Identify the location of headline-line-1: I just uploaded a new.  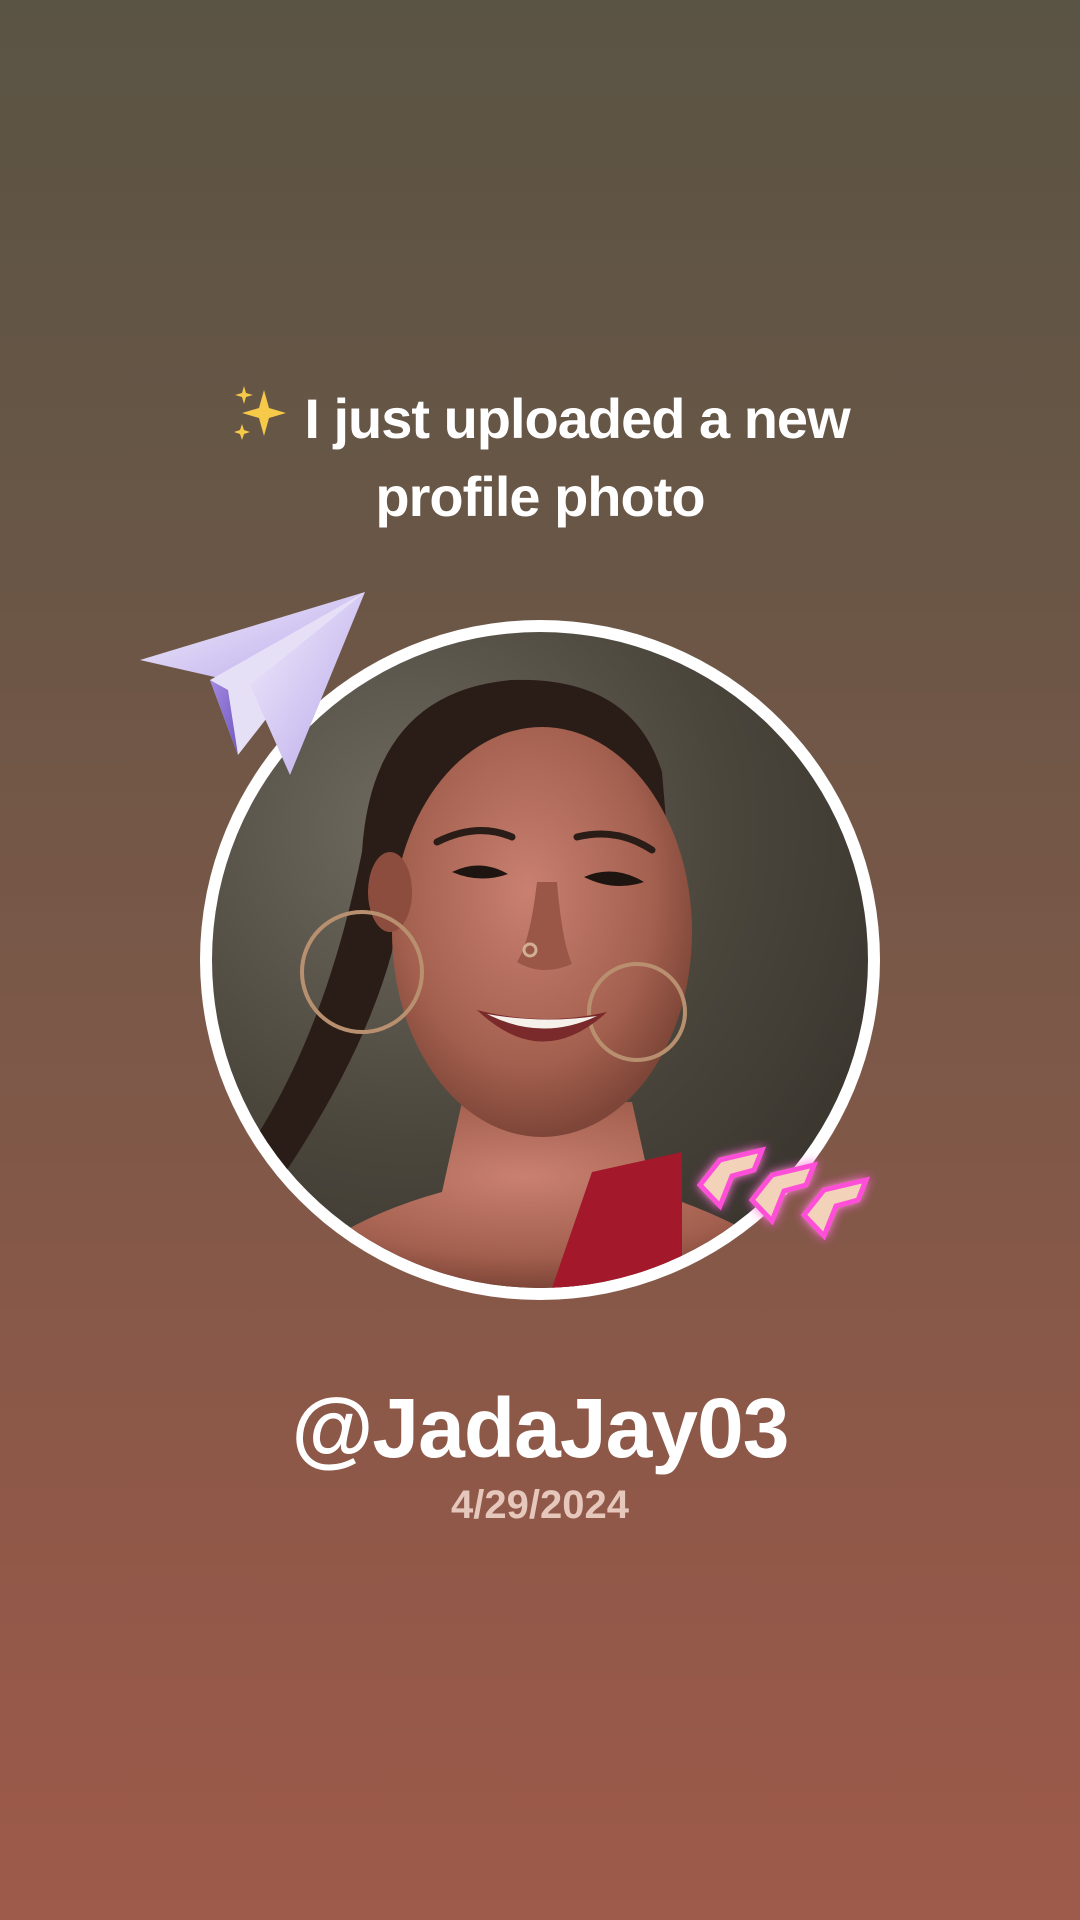
(540, 419).